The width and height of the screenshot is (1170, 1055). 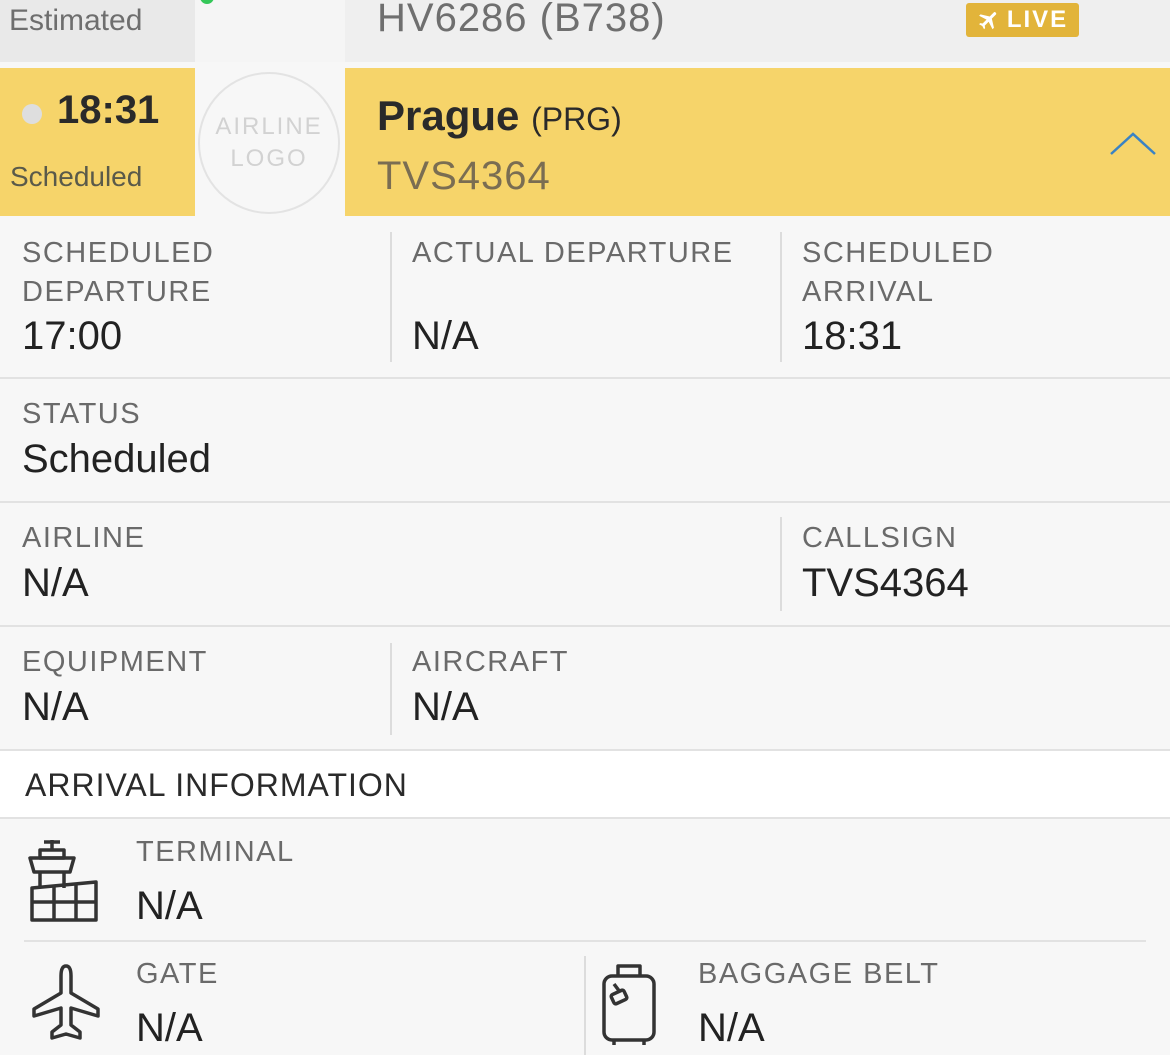 What do you see at coordinates (177, 974) in the screenshot?
I see `gate-label: GATE` at bounding box center [177, 974].